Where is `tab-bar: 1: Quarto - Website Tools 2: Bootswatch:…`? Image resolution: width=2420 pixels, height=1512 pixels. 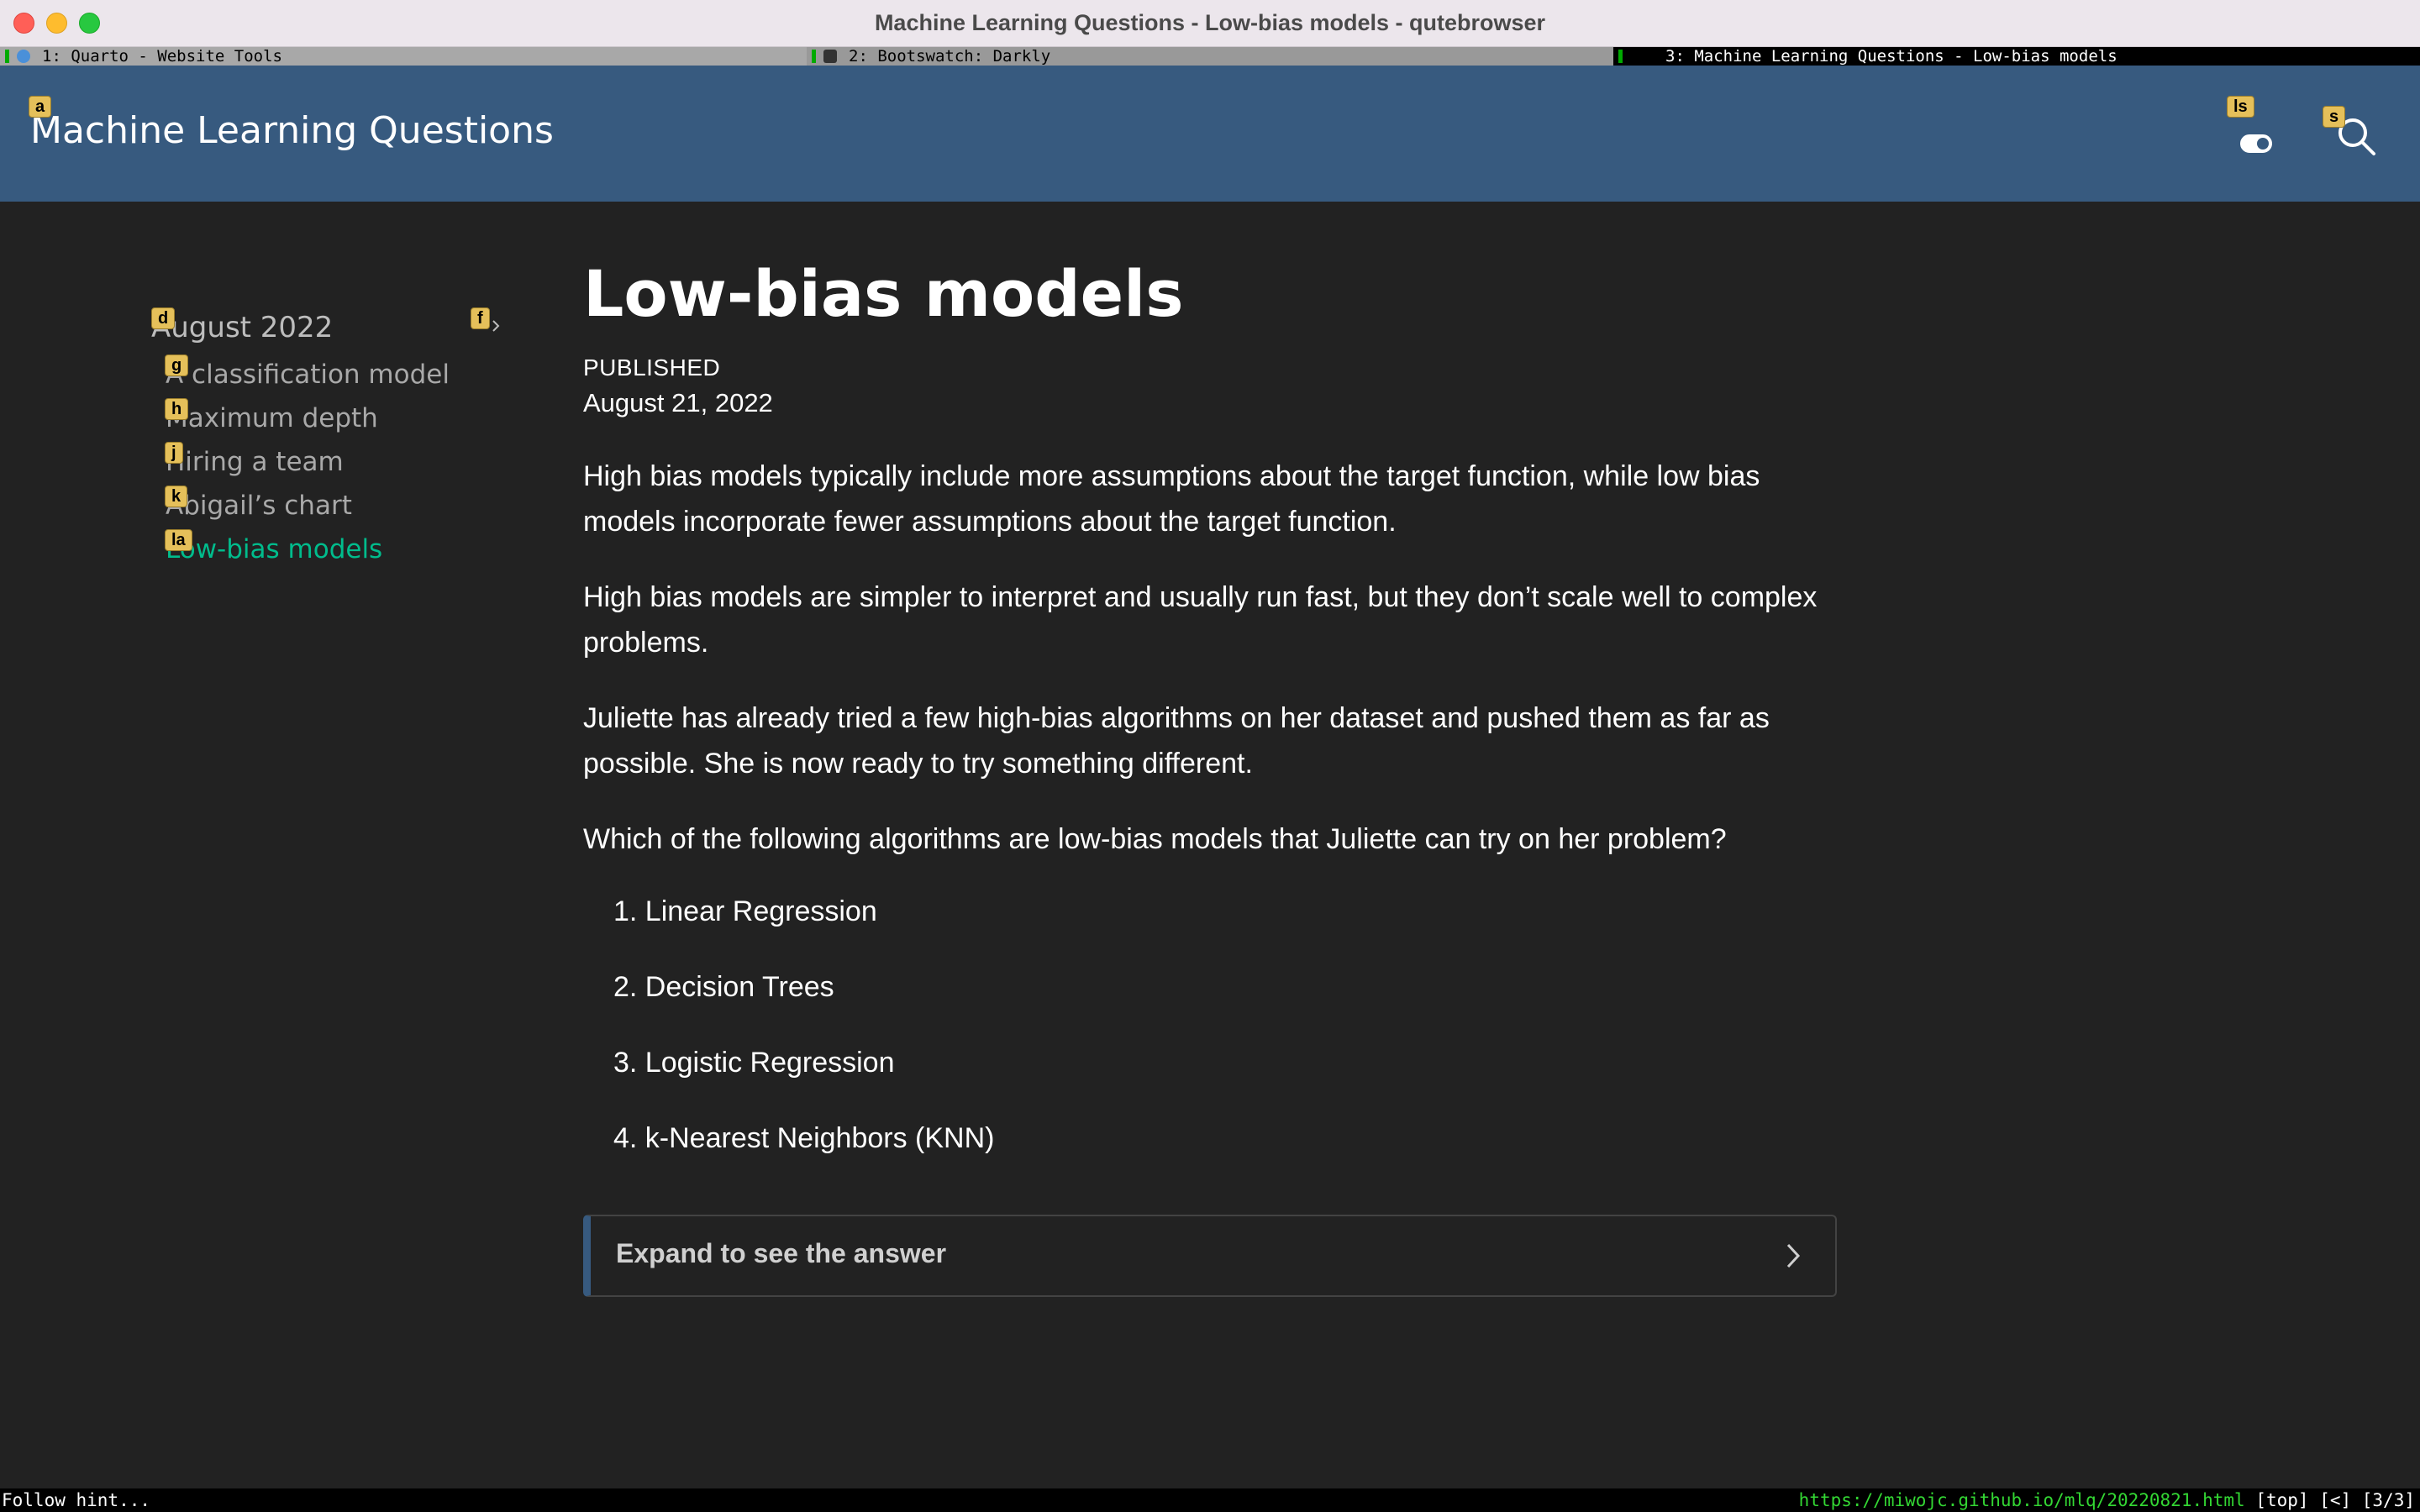
tab-bar: 1: Quarto - Website Tools 2: Bootswatch:… is located at coordinates (1210, 56).